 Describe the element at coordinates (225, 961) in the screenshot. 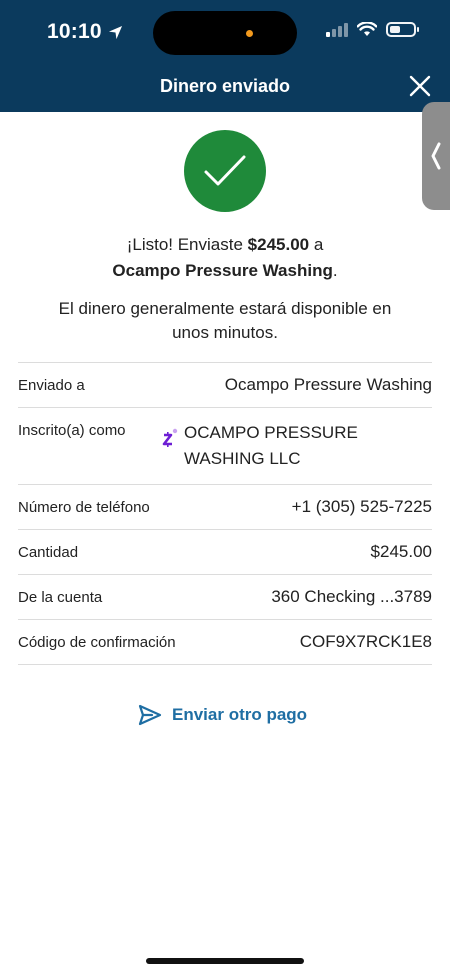

I see `home-indicator` at that location.